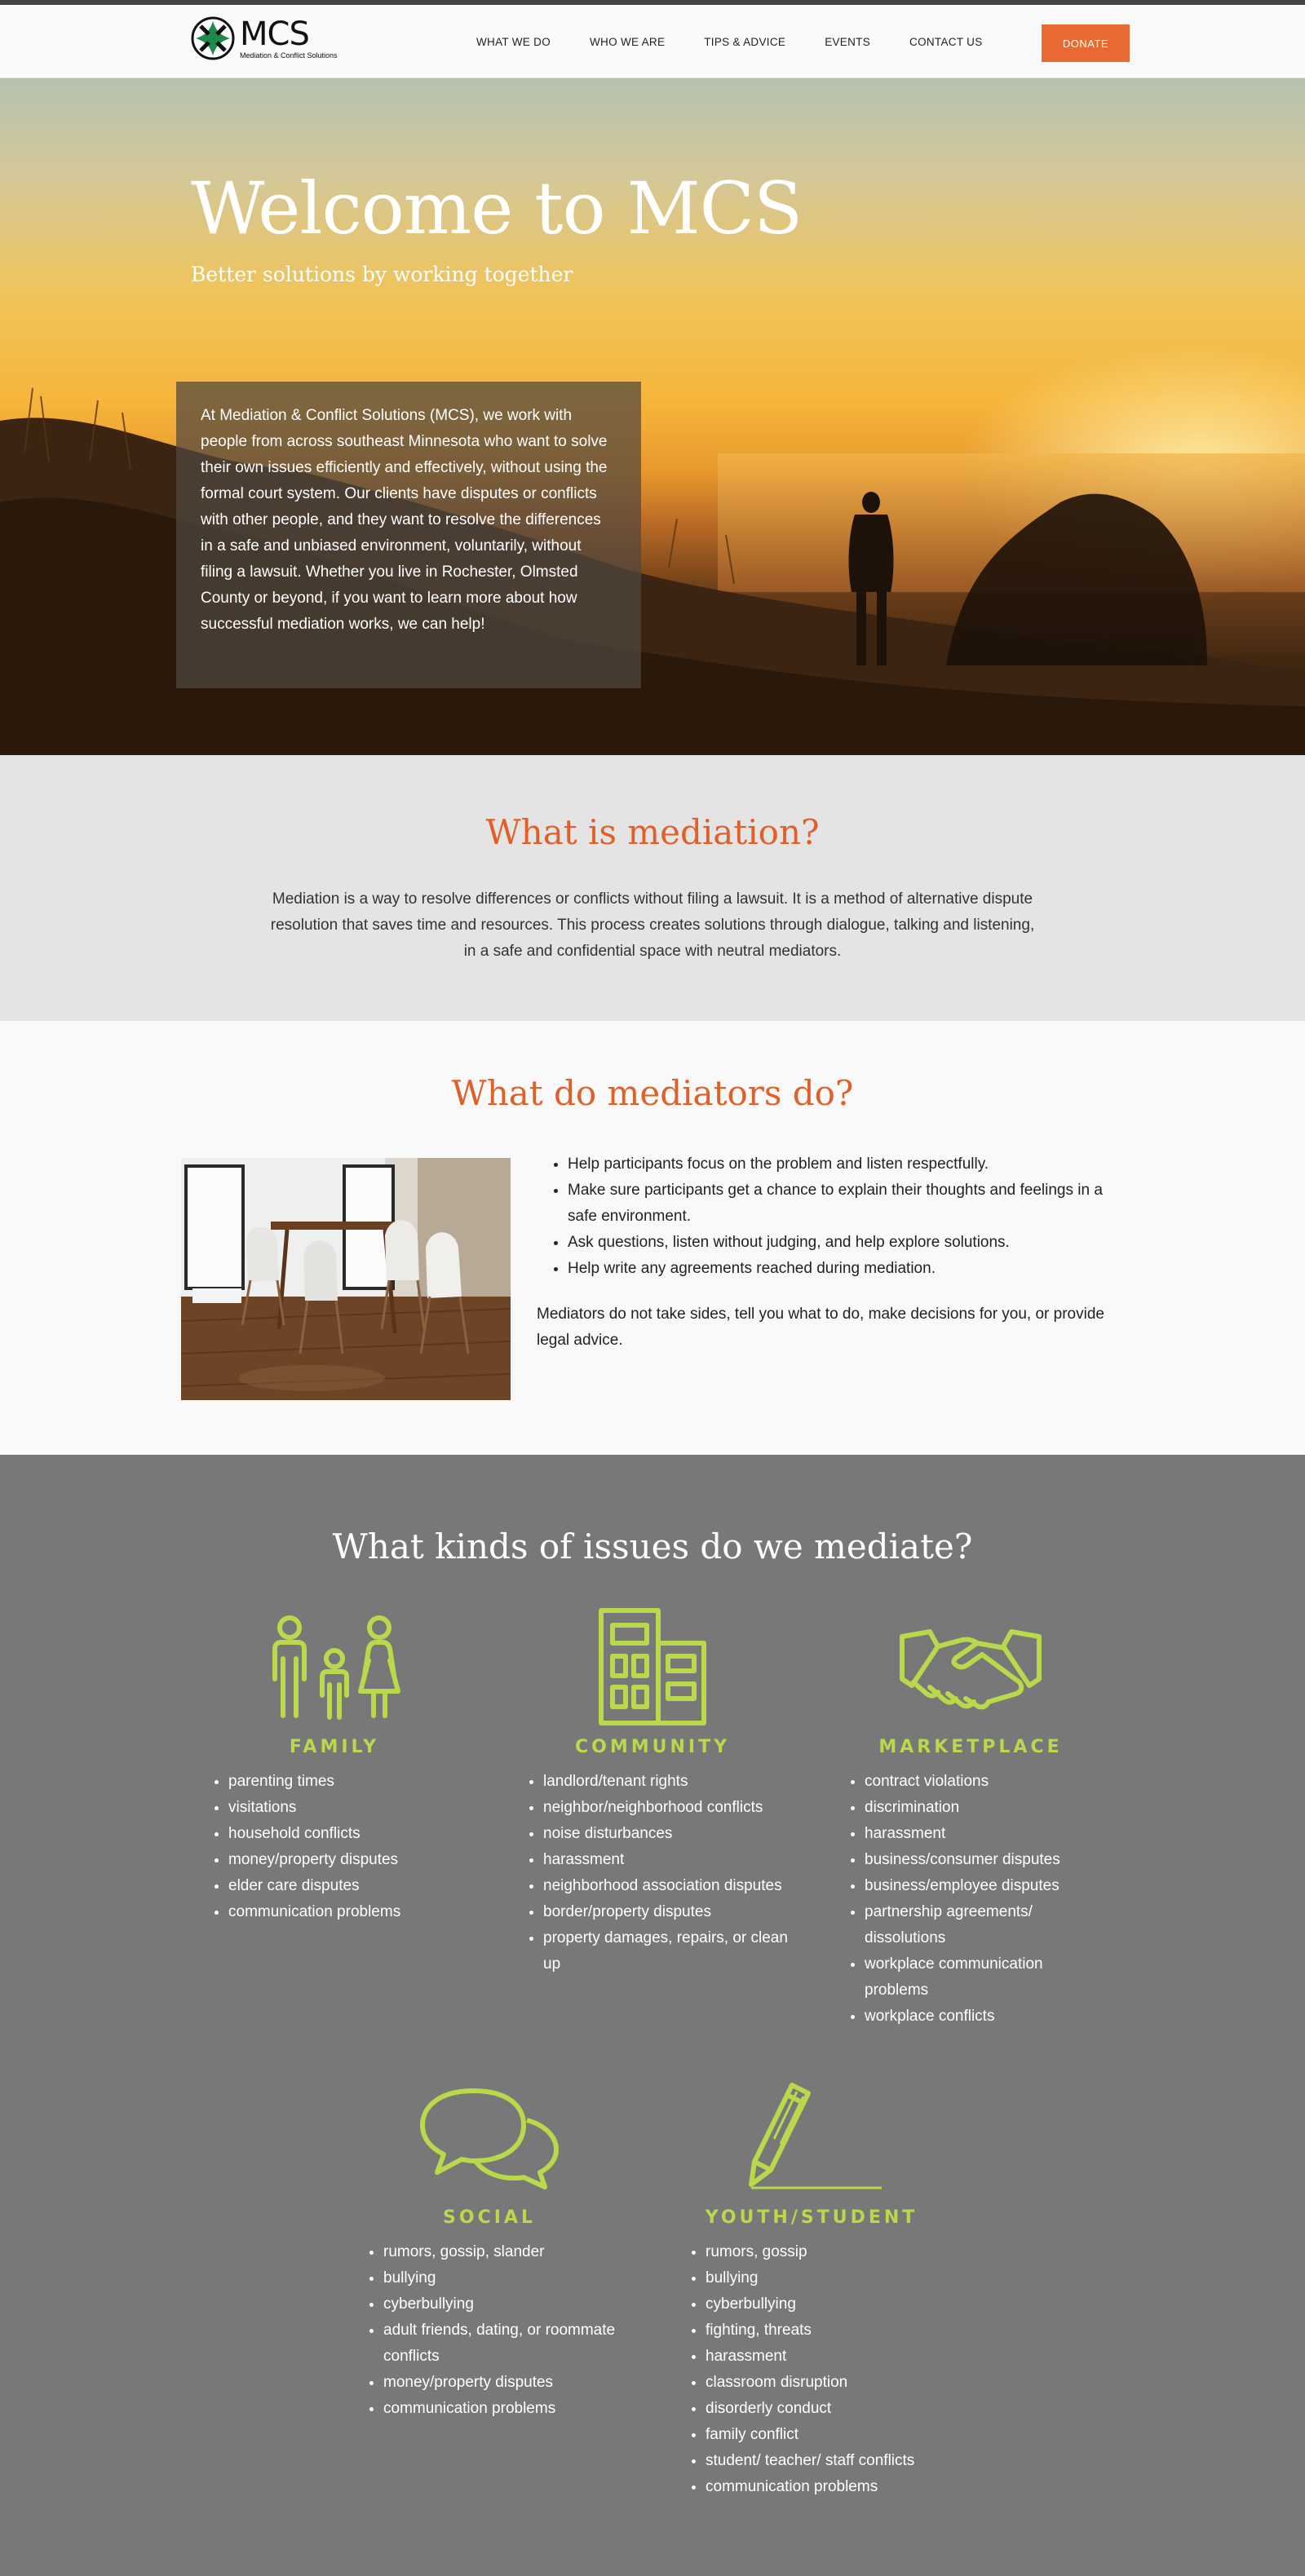 The width and height of the screenshot is (1305, 2576). Describe the element at coordinates (970, 1747) in the screenshot. I see `issue-heading-marketplace: MARKETPLACE` at that location.